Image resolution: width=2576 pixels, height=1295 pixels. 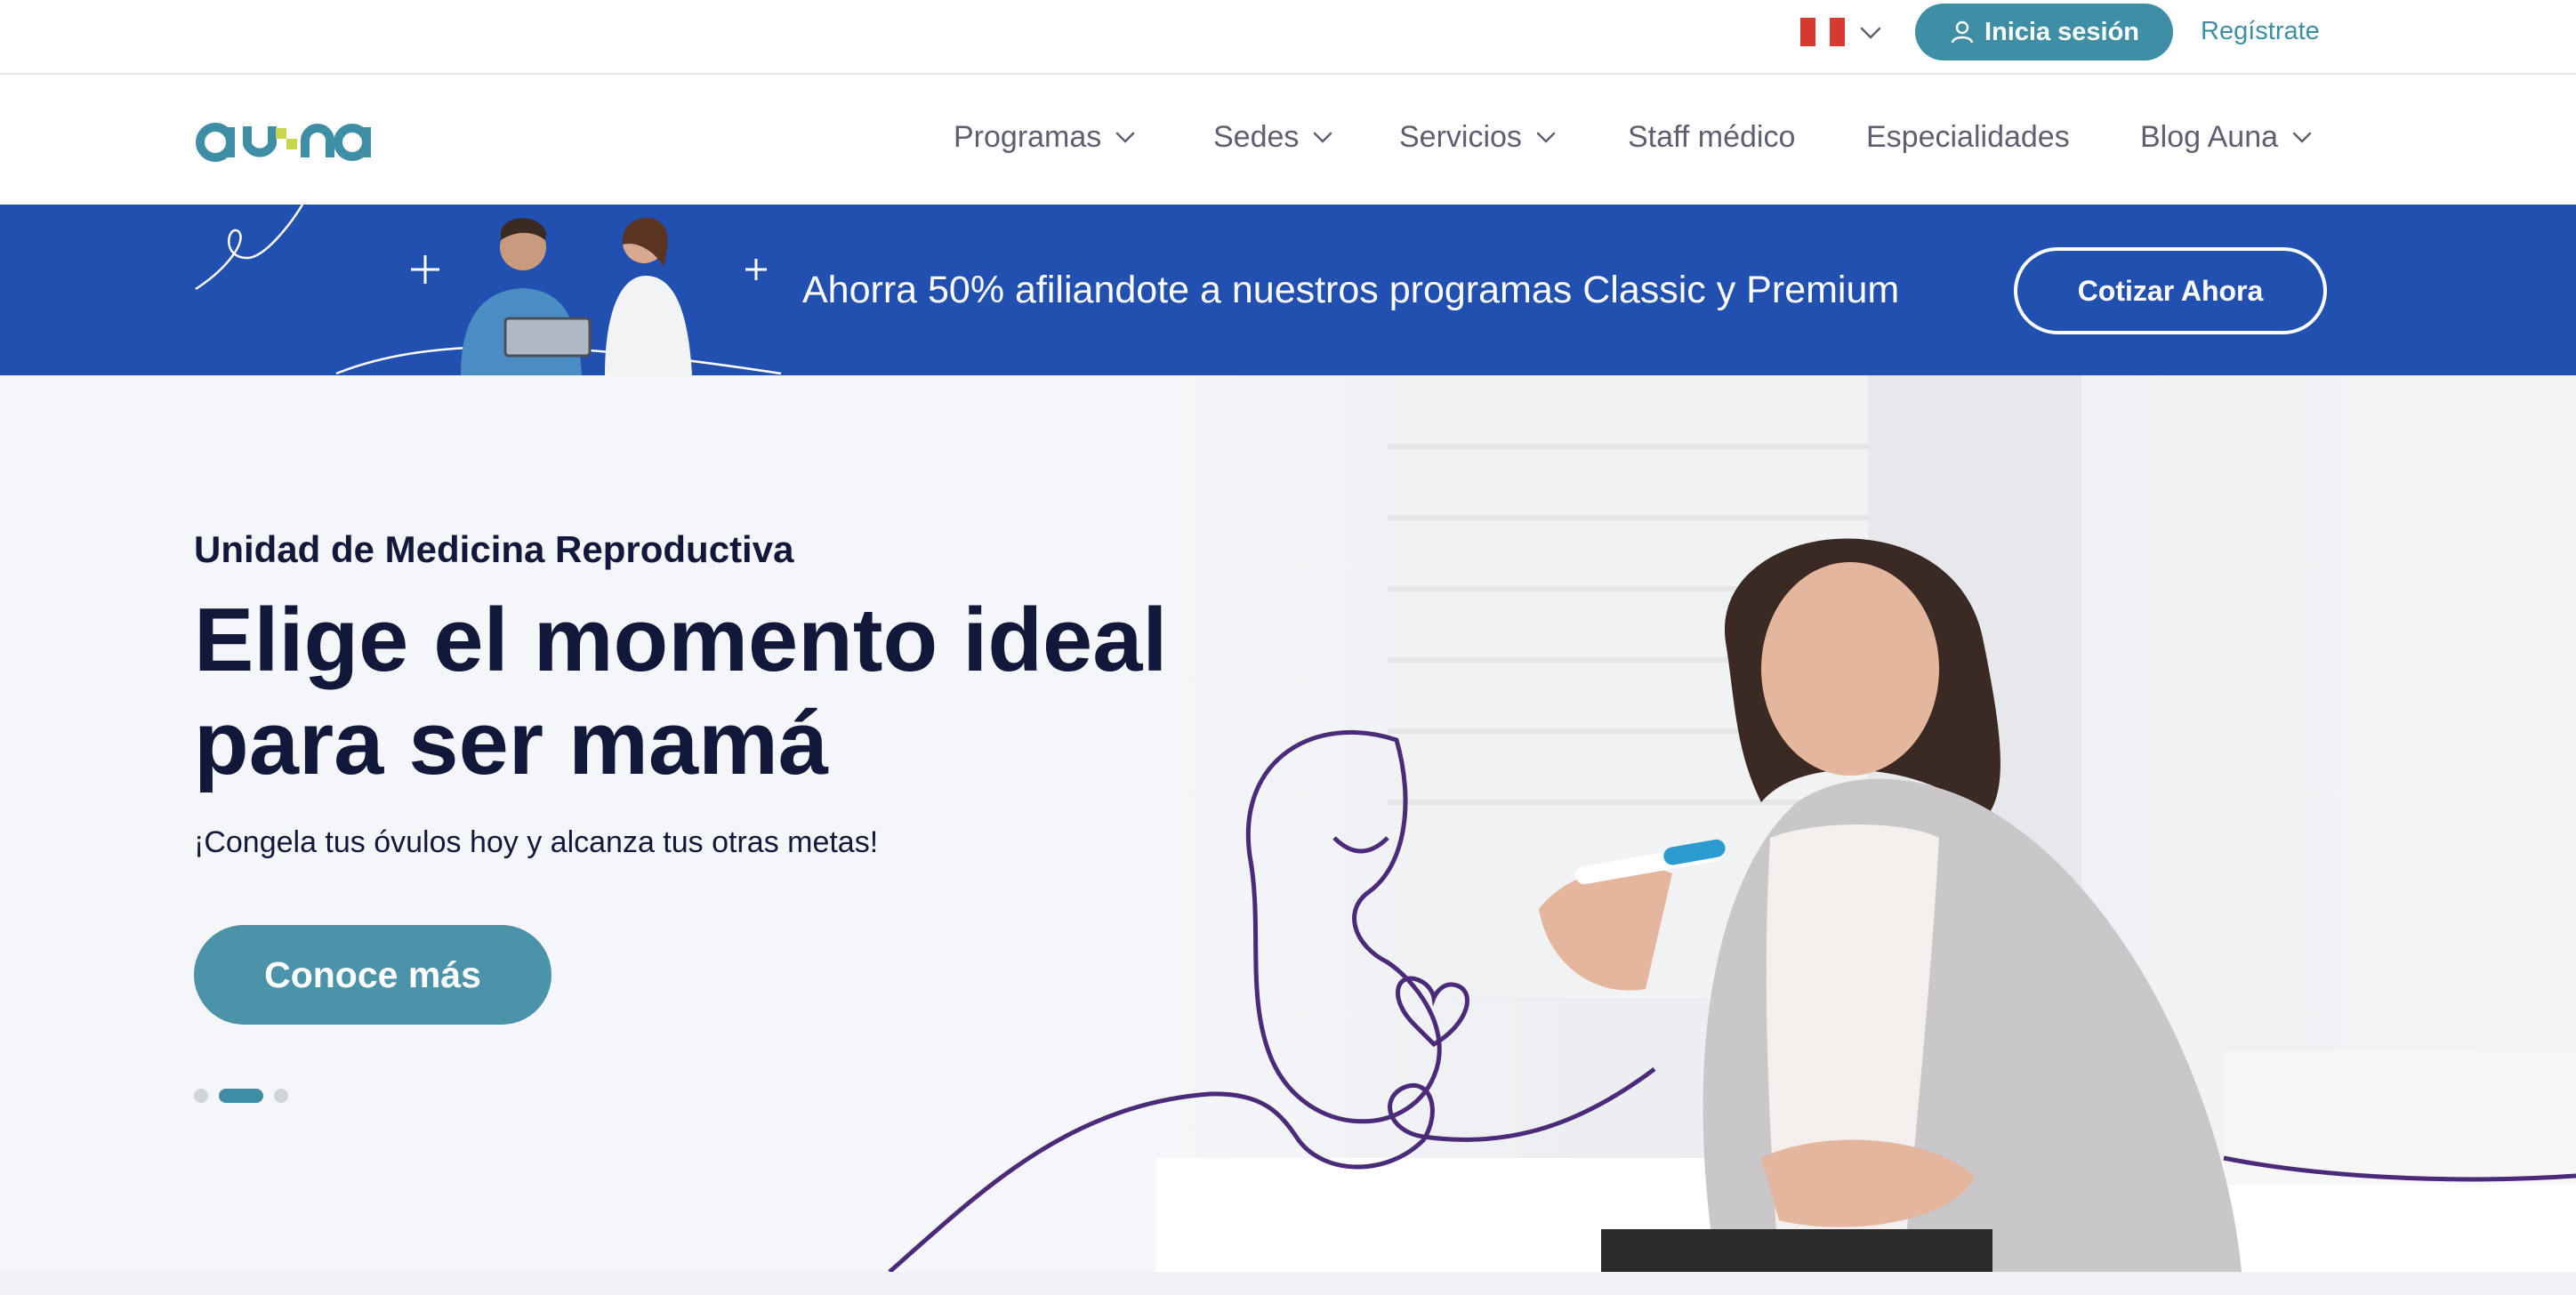 I want to click on promo-illustration, so click(x=488, y=290).